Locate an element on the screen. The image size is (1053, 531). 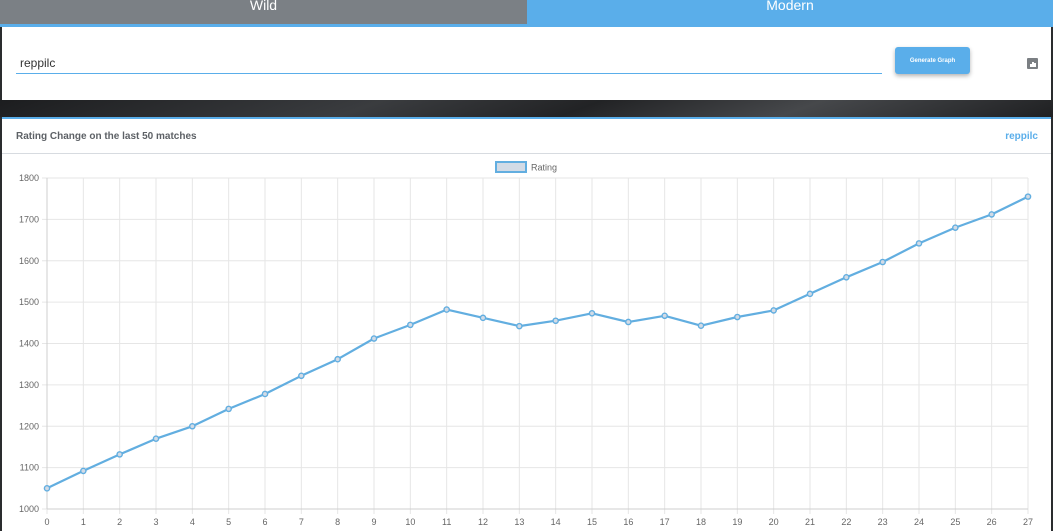
x-tick-label: 17 is located at coordinates (665, 522).